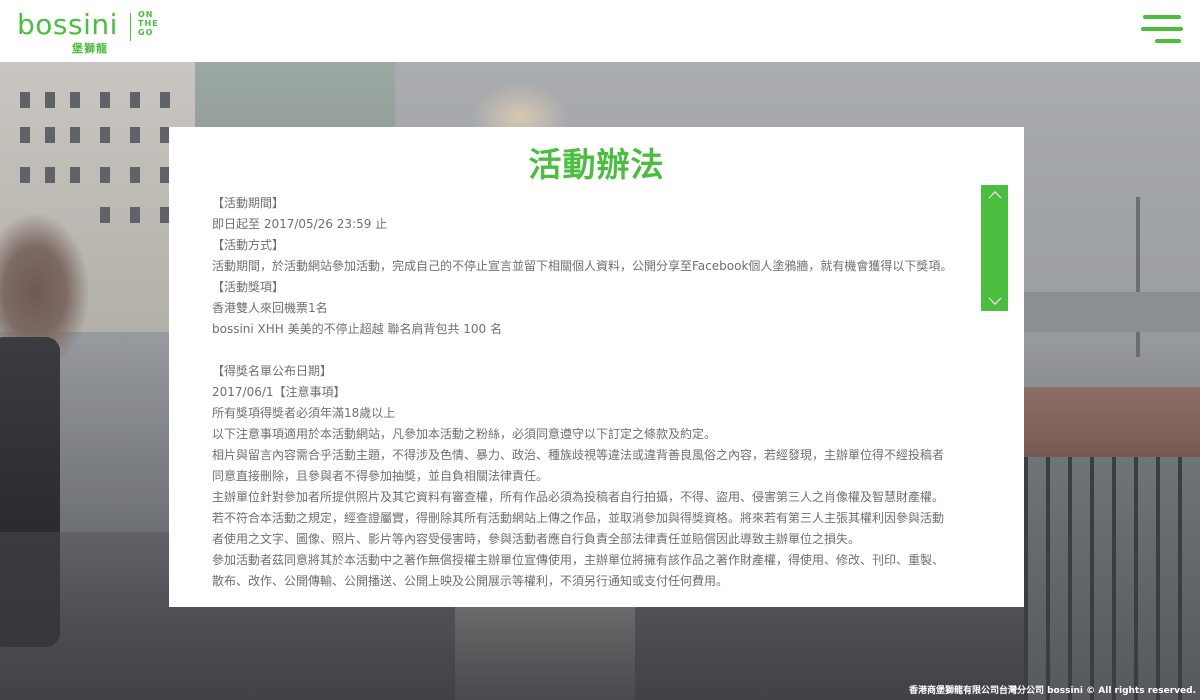  What do you see at coordinates (600, 31) in the screenshot?
I see `top-header: bossini 堡獅龍 ON THE GO` at bounding box center [600, 31].